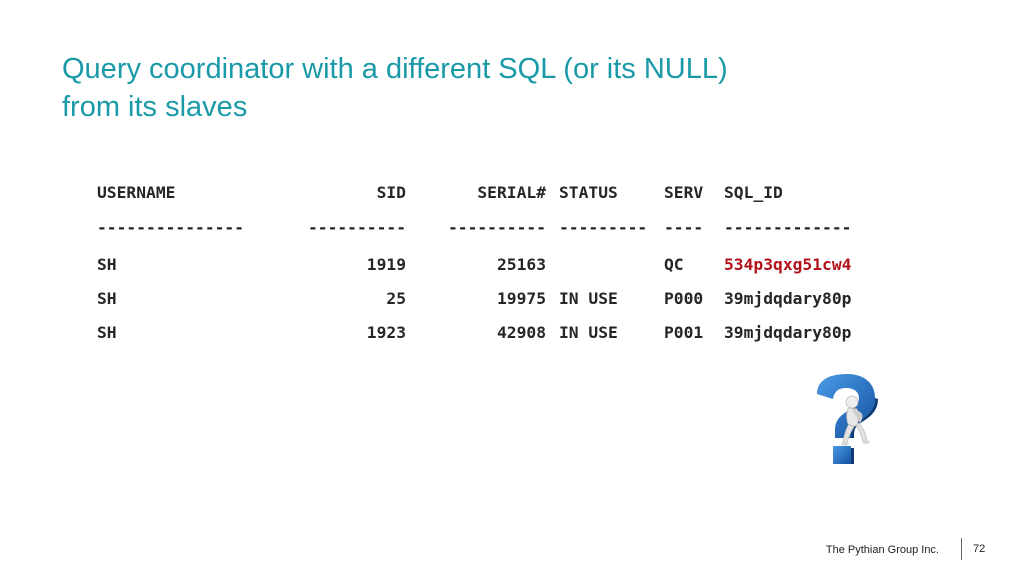 Image resolution: width=1024 pixels, height=576 pixels. I want to click on cell-serv: QC, so click(674, 264).